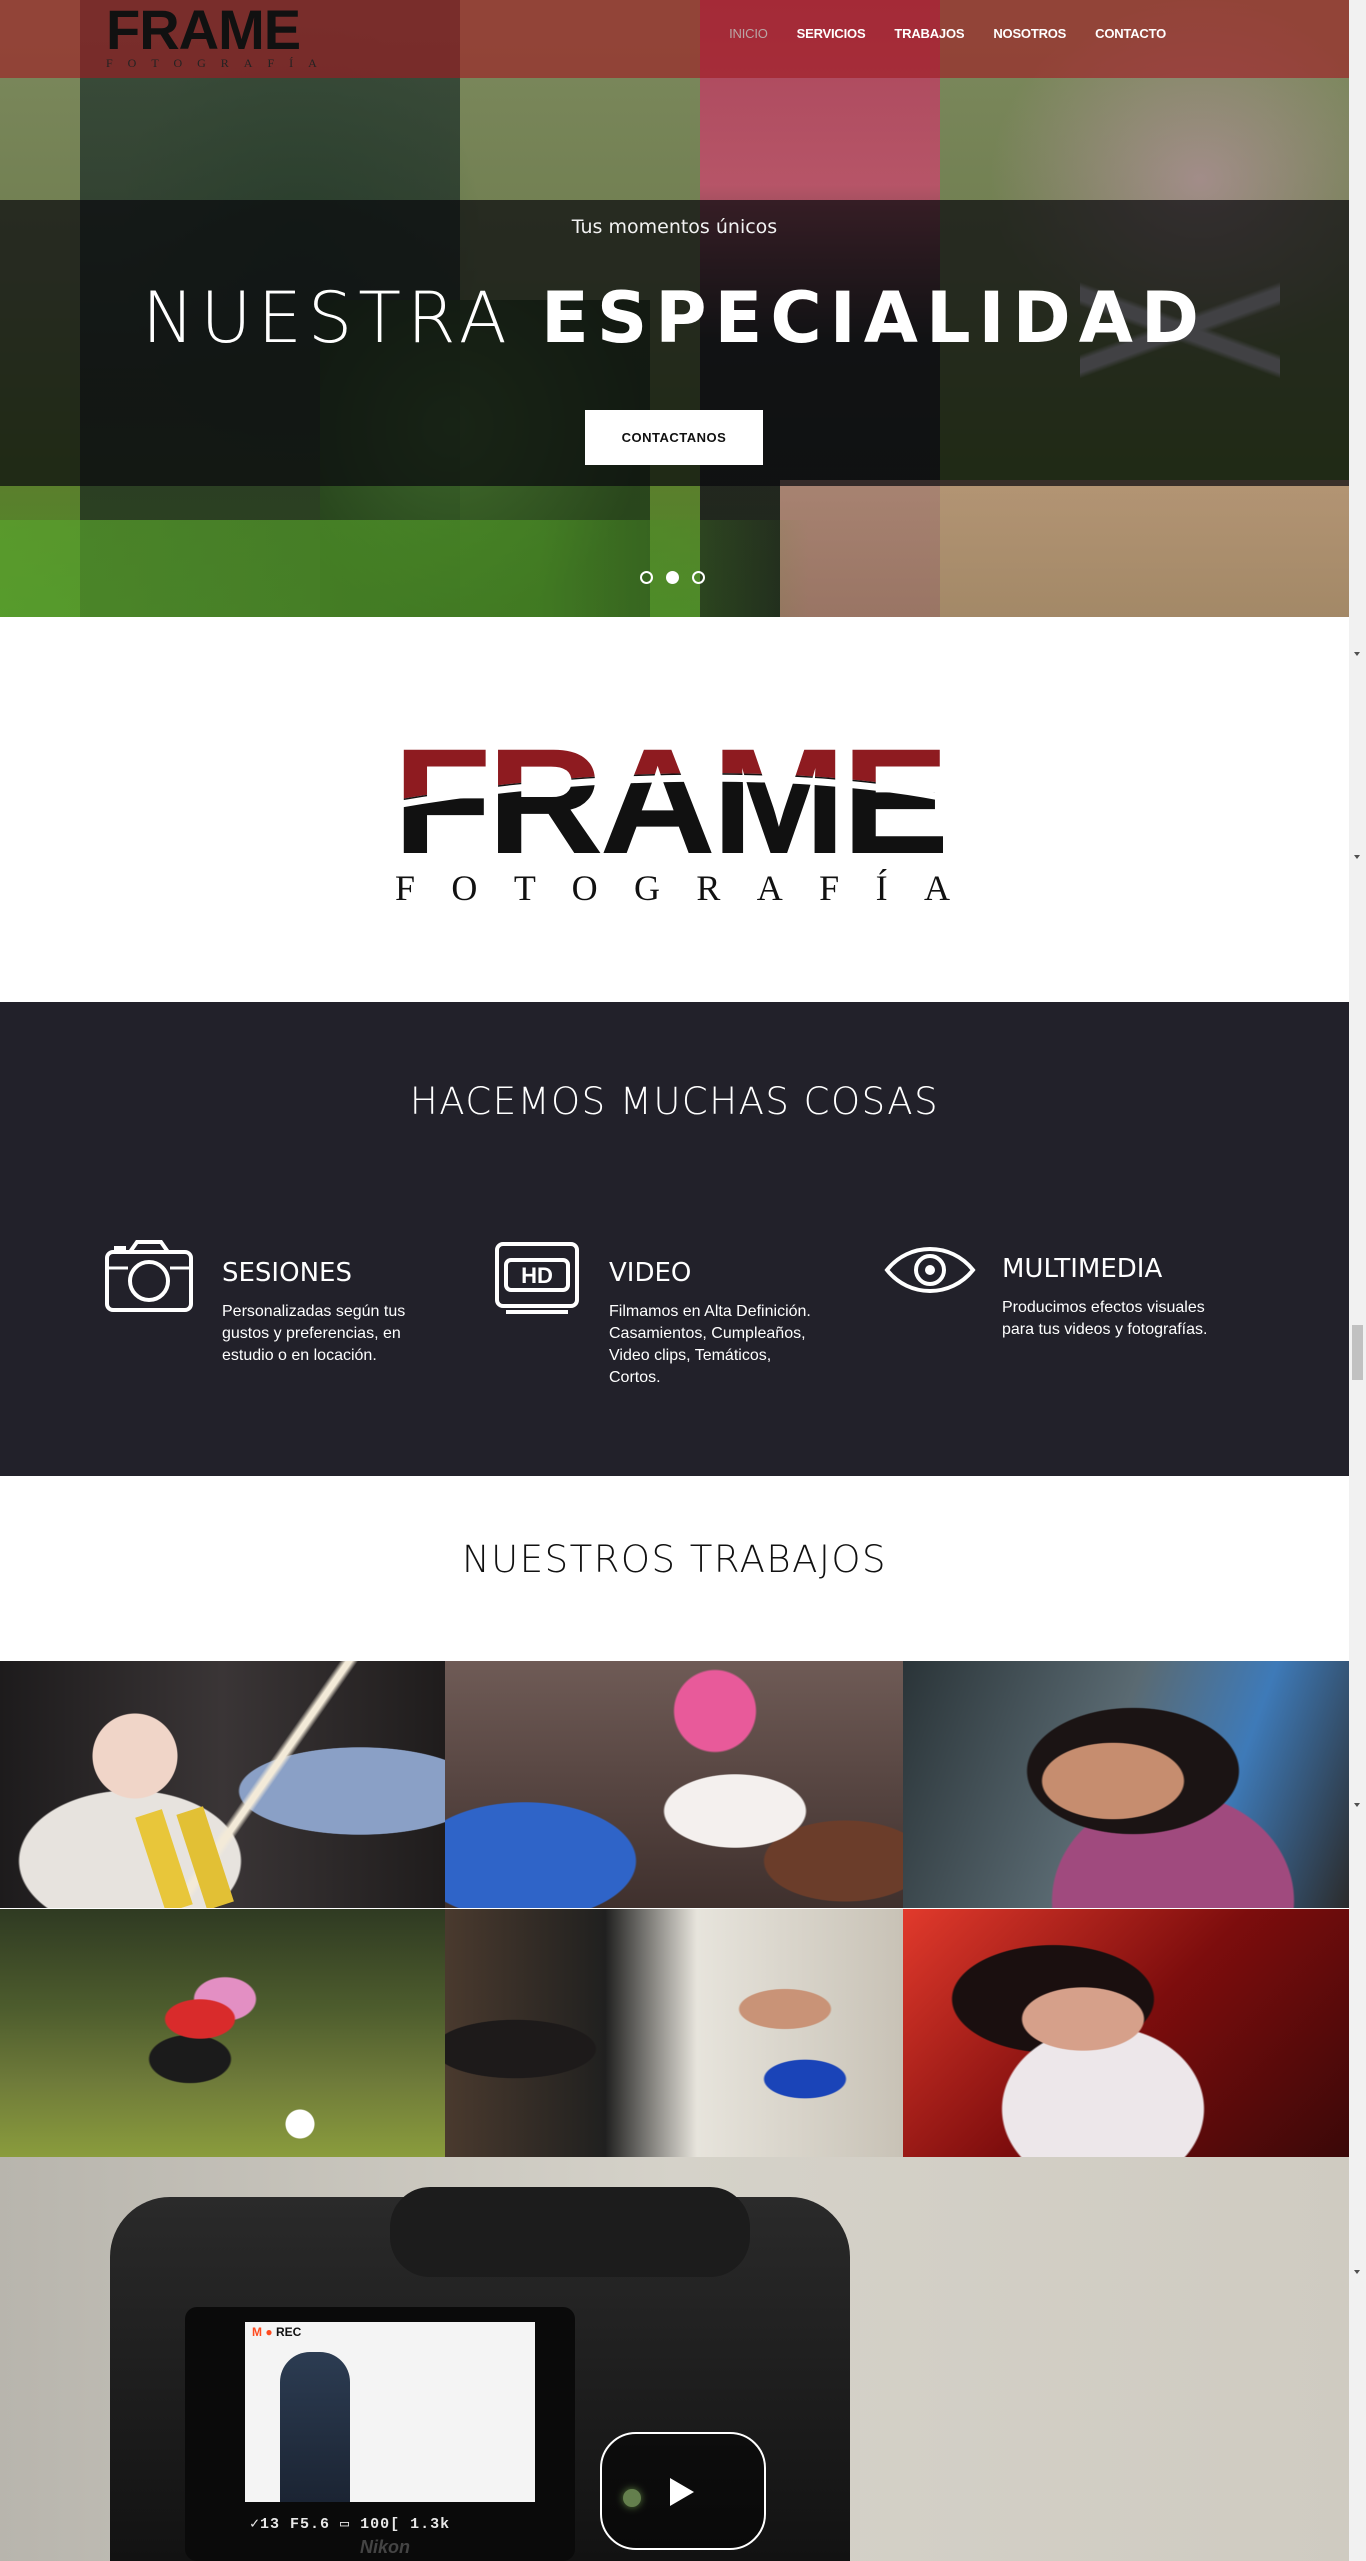 This screenshot has width=1366, height=2561. What do you see at coordinates (674, 1784) in the screenshot?
I see `gallery-item-party-celebration` at bounding box center [674, 1784].